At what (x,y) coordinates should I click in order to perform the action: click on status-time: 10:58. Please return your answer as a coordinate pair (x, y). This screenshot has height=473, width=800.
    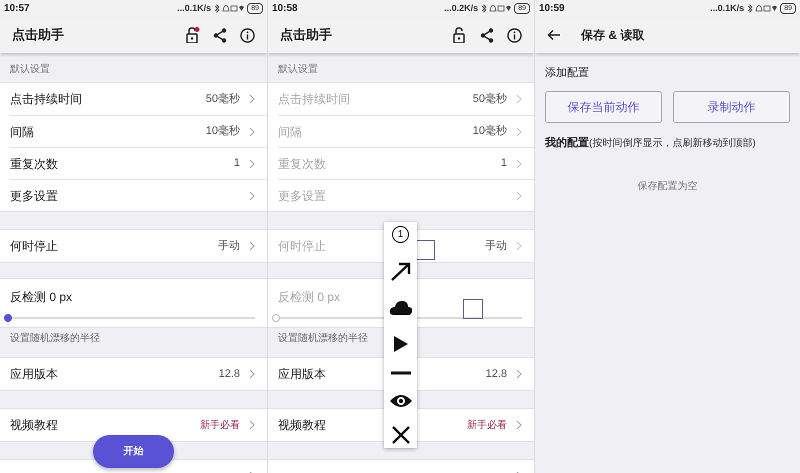
    Looking at the image, I should click on (285, 9).